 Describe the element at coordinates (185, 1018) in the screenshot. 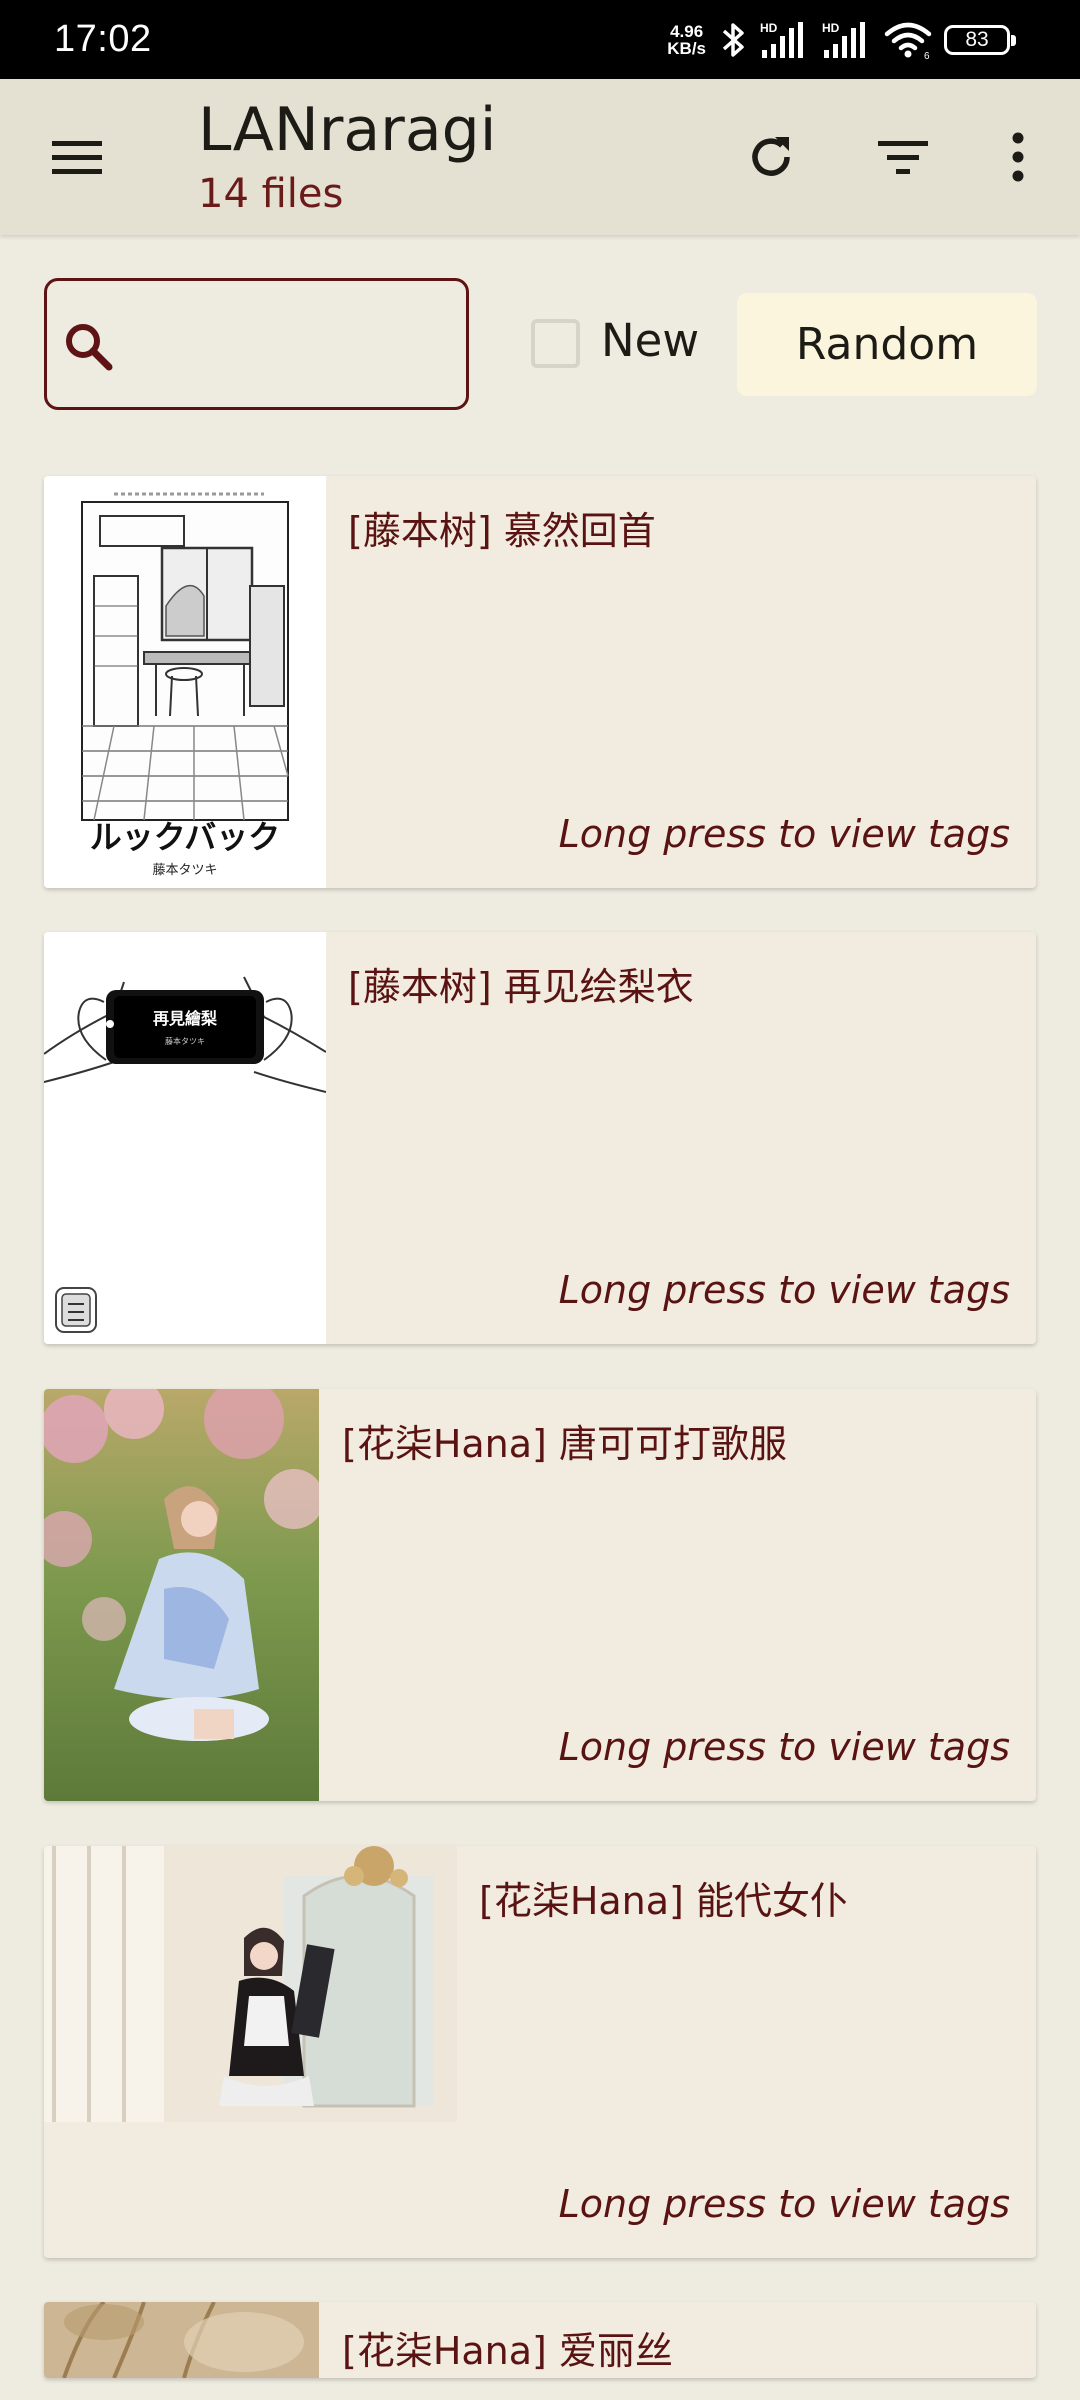

I see `cover-title: 再見繪梨` at that location.